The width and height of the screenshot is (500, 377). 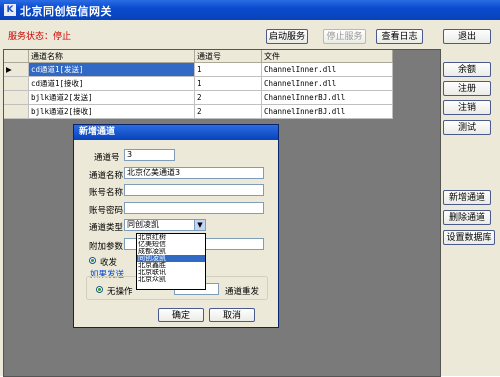 What do you see at coordinates (199, 225) in the screenshot?
I see `chevron-down-icon: ▼` at bounding box center [199, 225].